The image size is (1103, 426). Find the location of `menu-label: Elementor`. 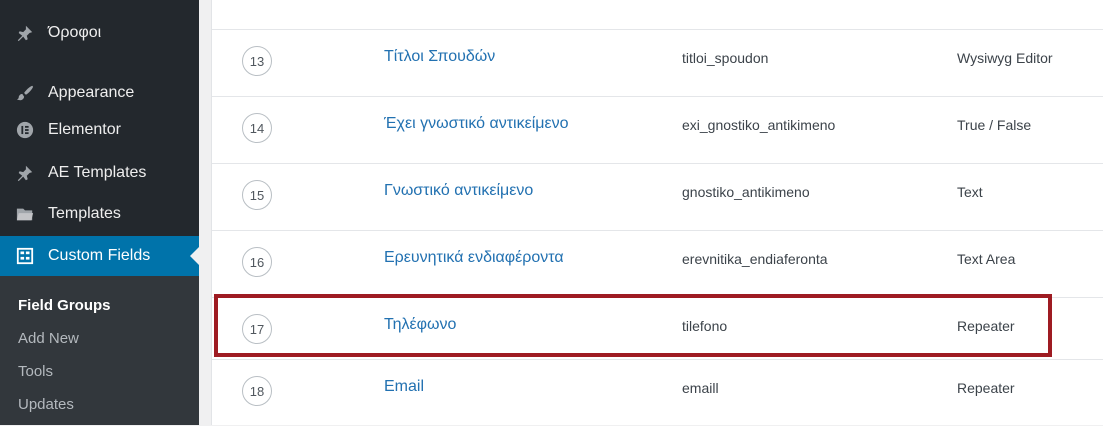

menu-label: Elementor is located at coordinates (84, 129).